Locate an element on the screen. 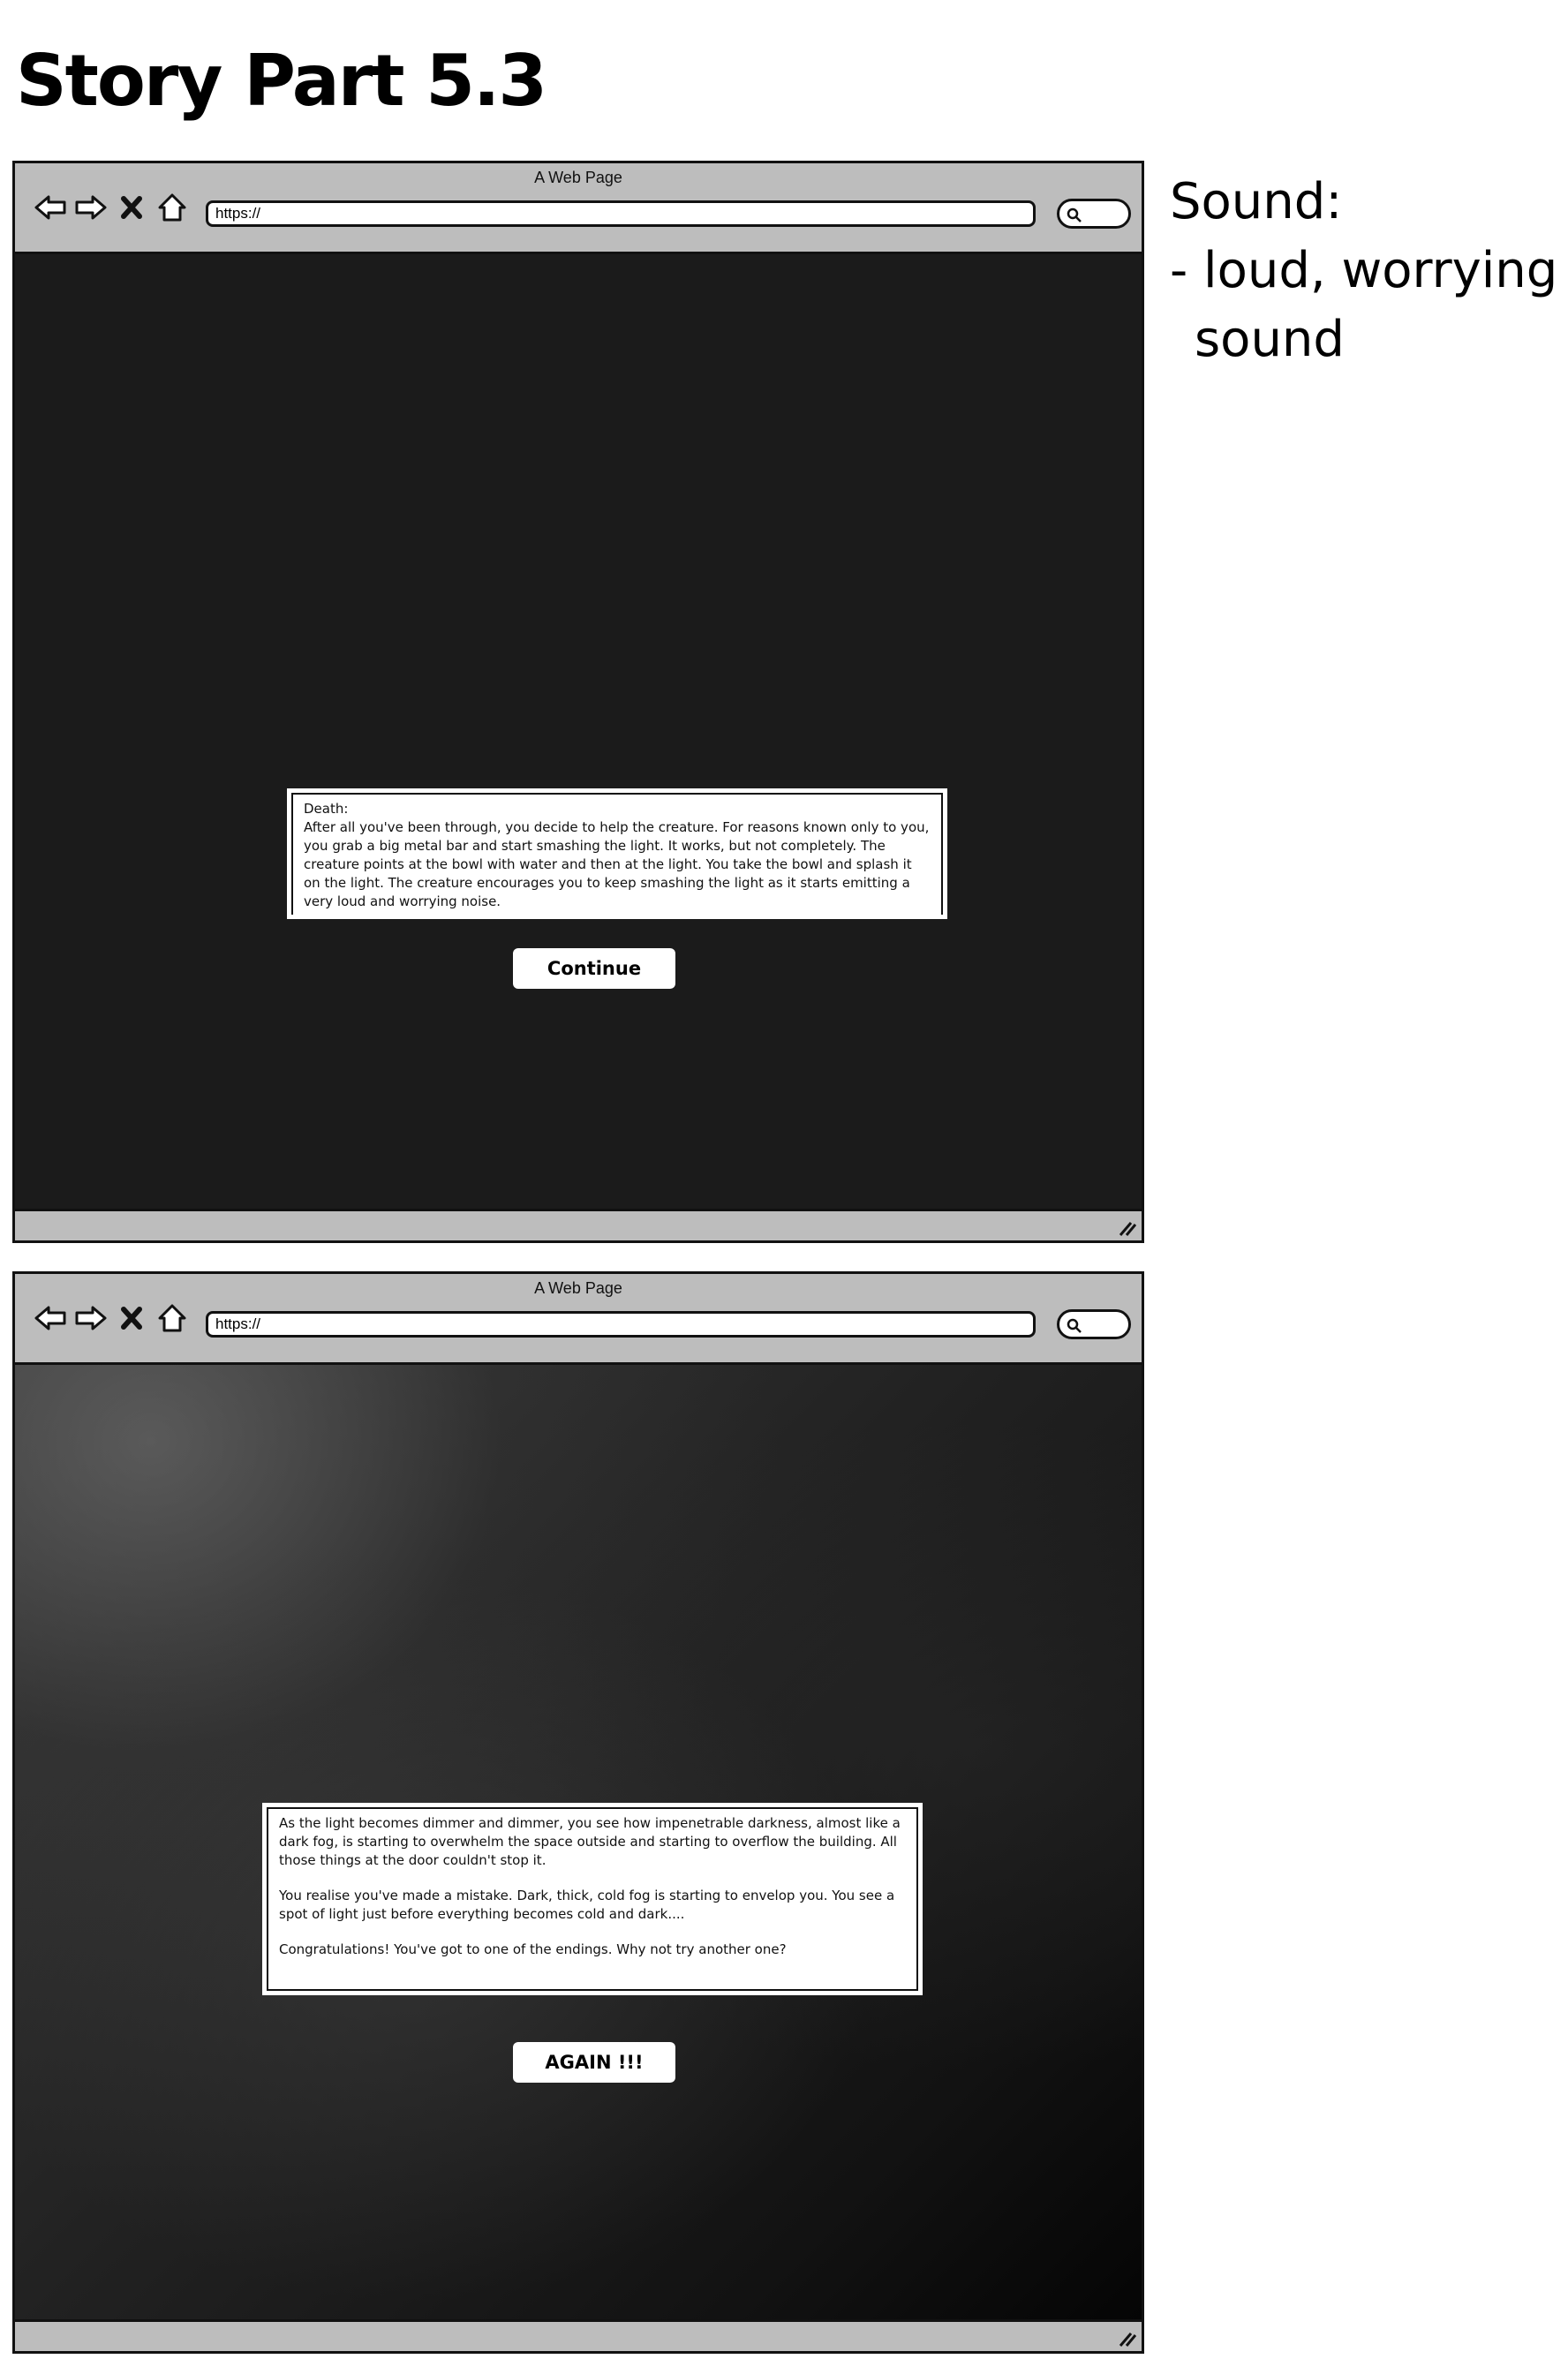  dialog-heading: Death: is located at coordinates (326, 809).